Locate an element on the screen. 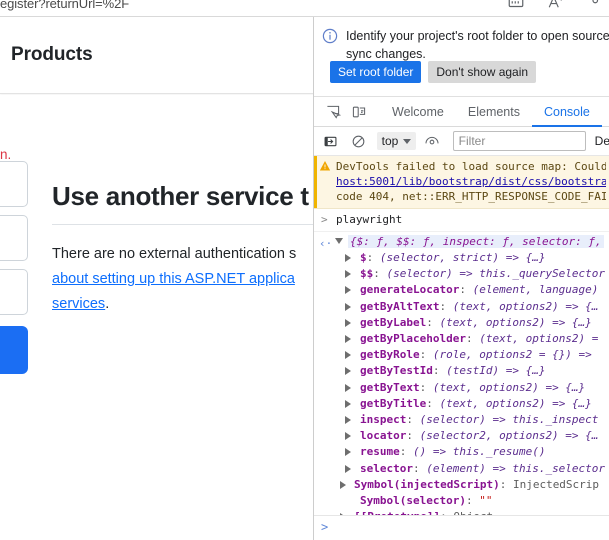 The width and height of the screenshot is (609, 540). property-key: inspect is located at coordinates (383, 420).